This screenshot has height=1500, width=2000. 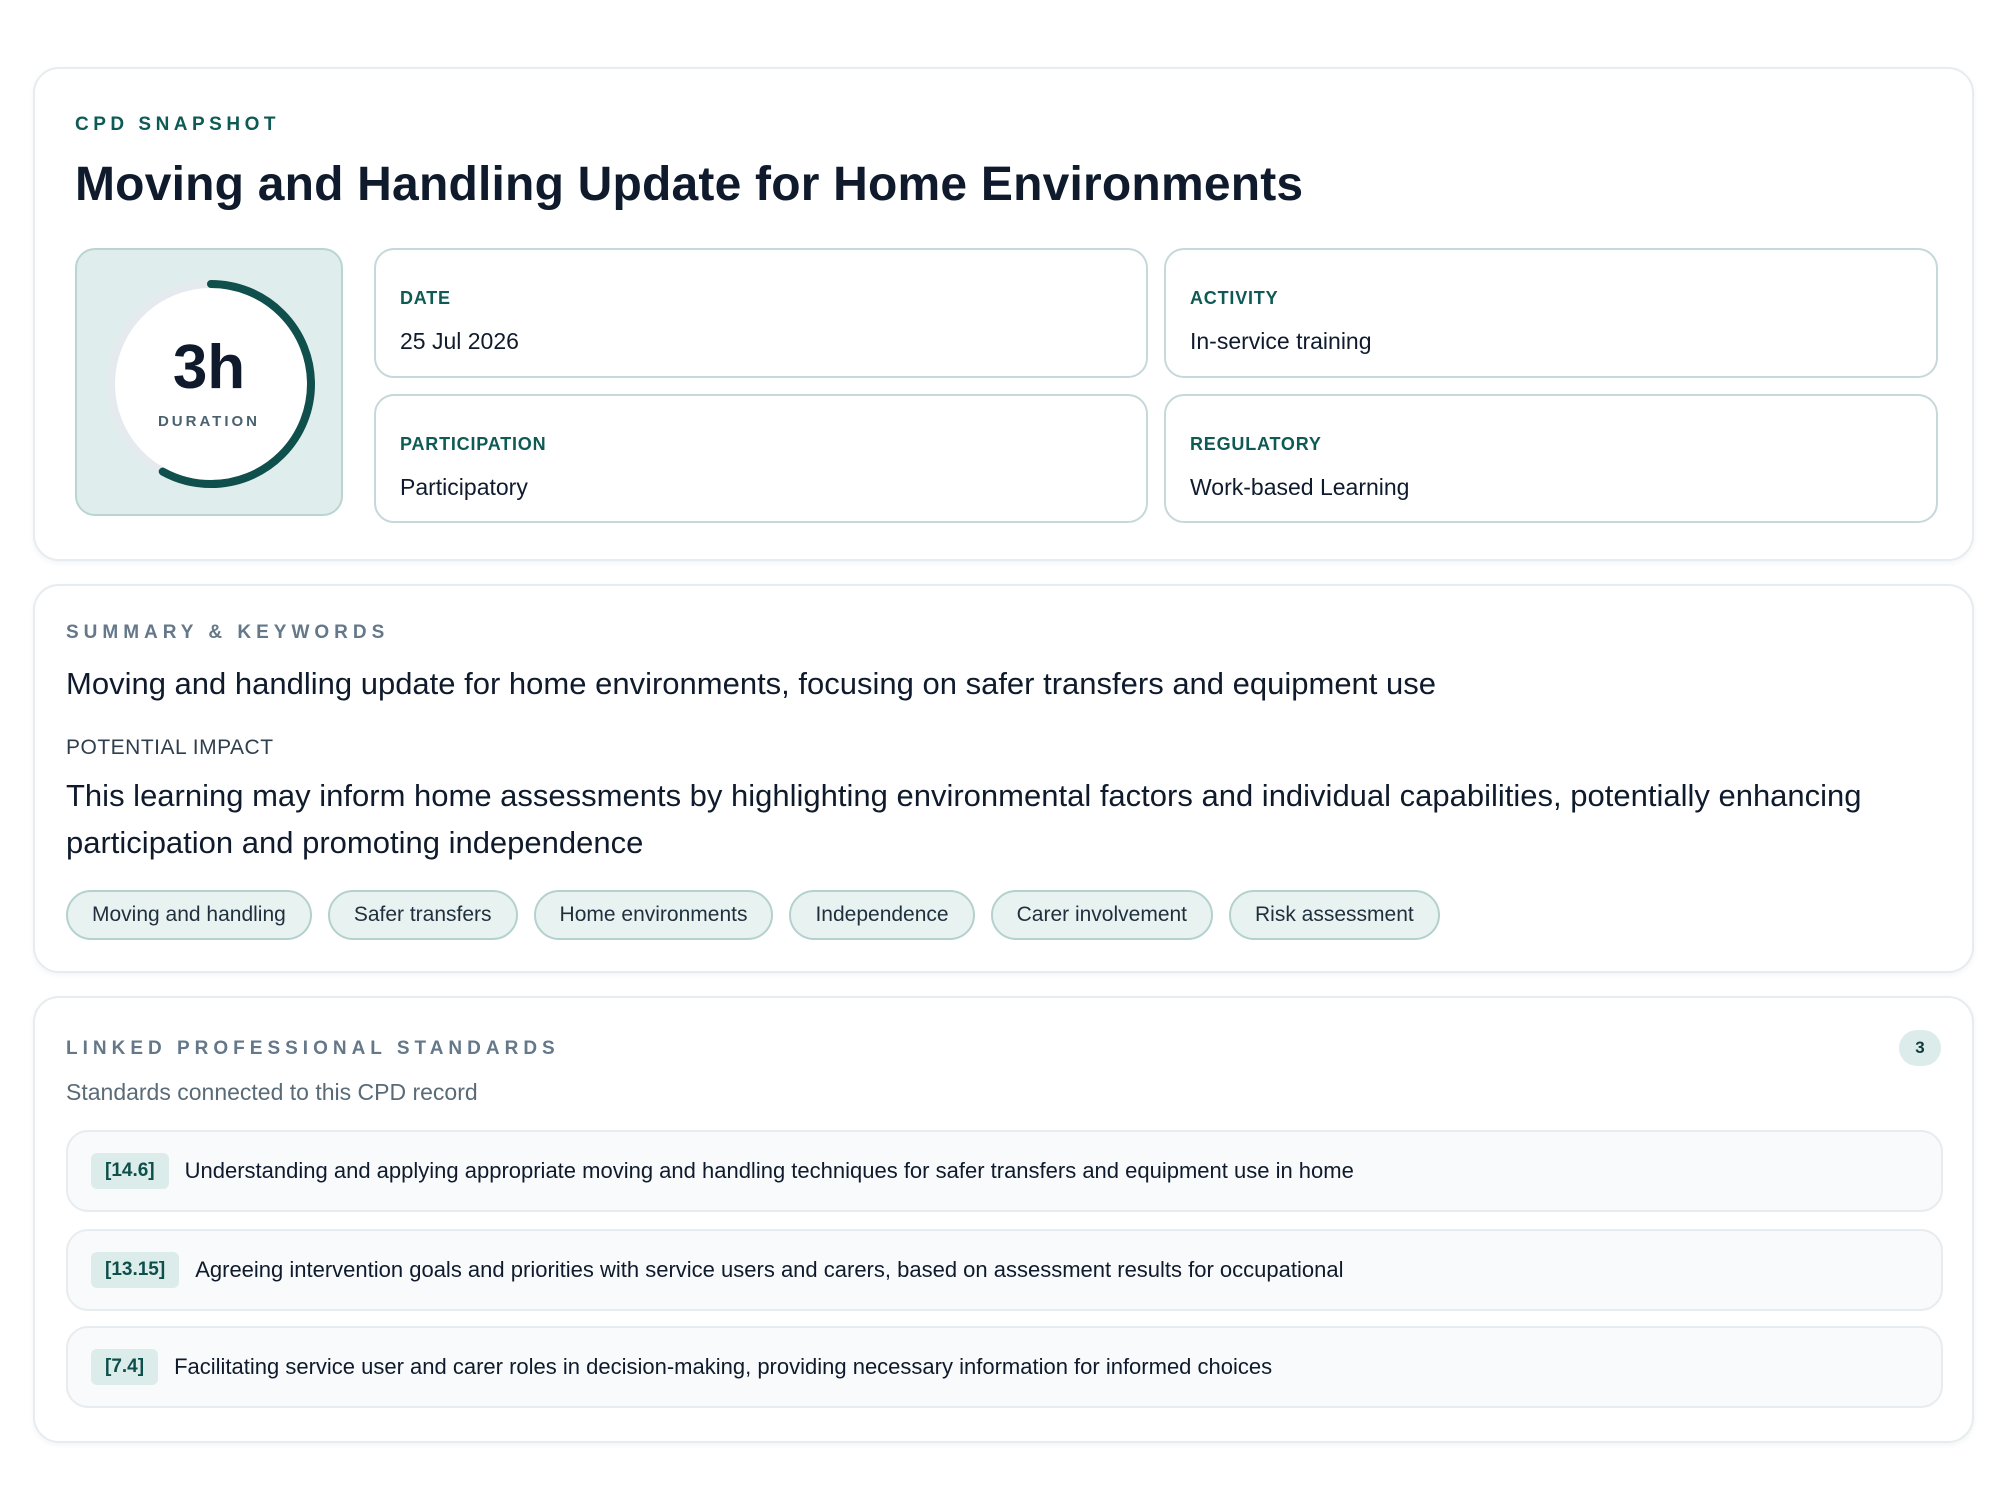 What do you see at coordinates (464, 487) in the screenshot?
I see `meta-participation-value: Participatory` at bounding box center [464, 487].